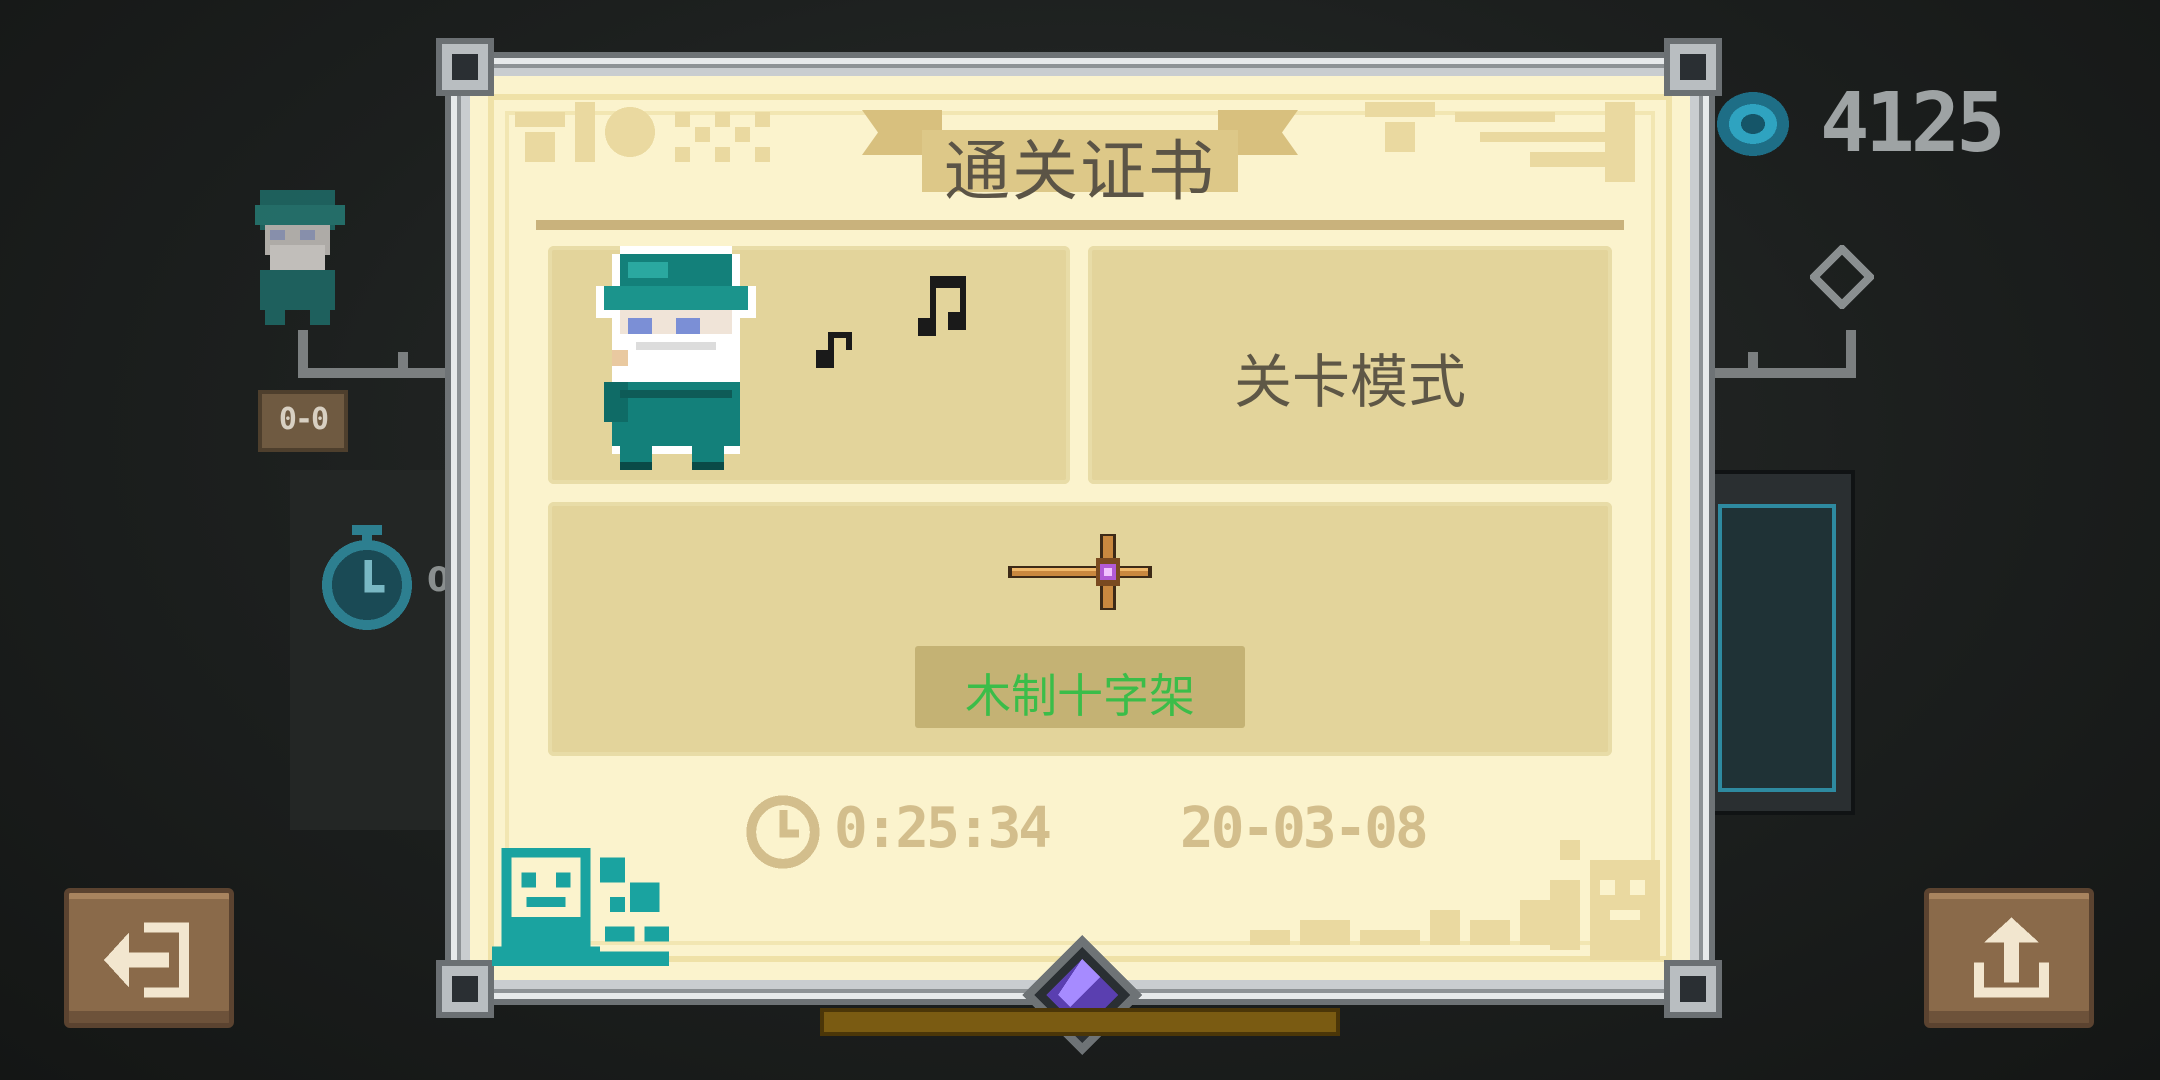 This screenshot has height=1080, width=2160. I want to click on music-note-large-icon, so click(942, 306).